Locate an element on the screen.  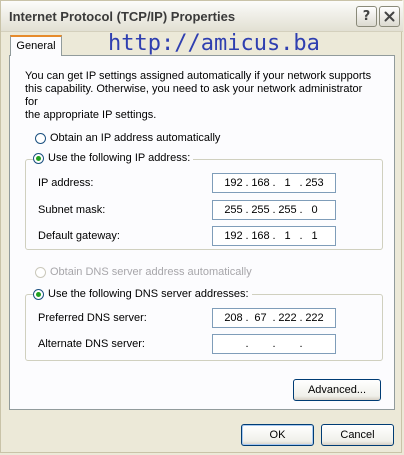
close-button is located at coordinates (389, 16).